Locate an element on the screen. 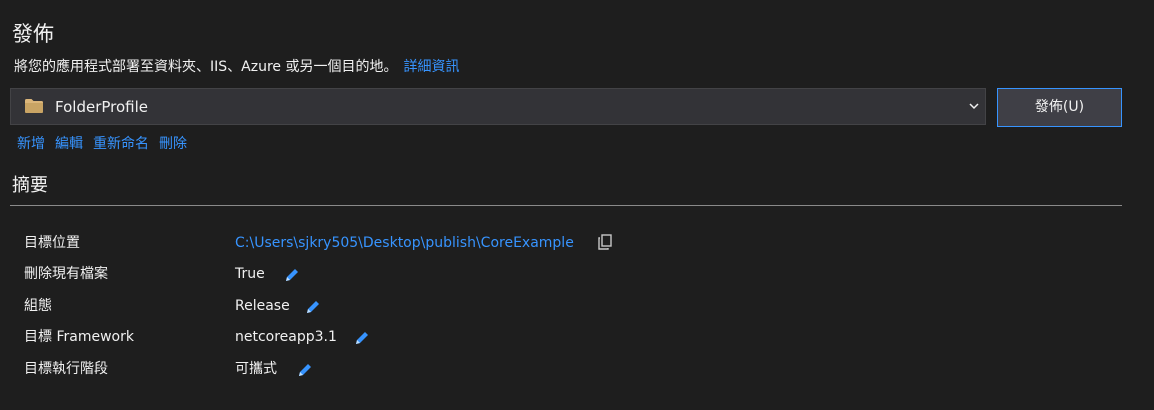 This screenshot has height=410, width=1154. chevron-down-icon is located at coordinates (974, 106).